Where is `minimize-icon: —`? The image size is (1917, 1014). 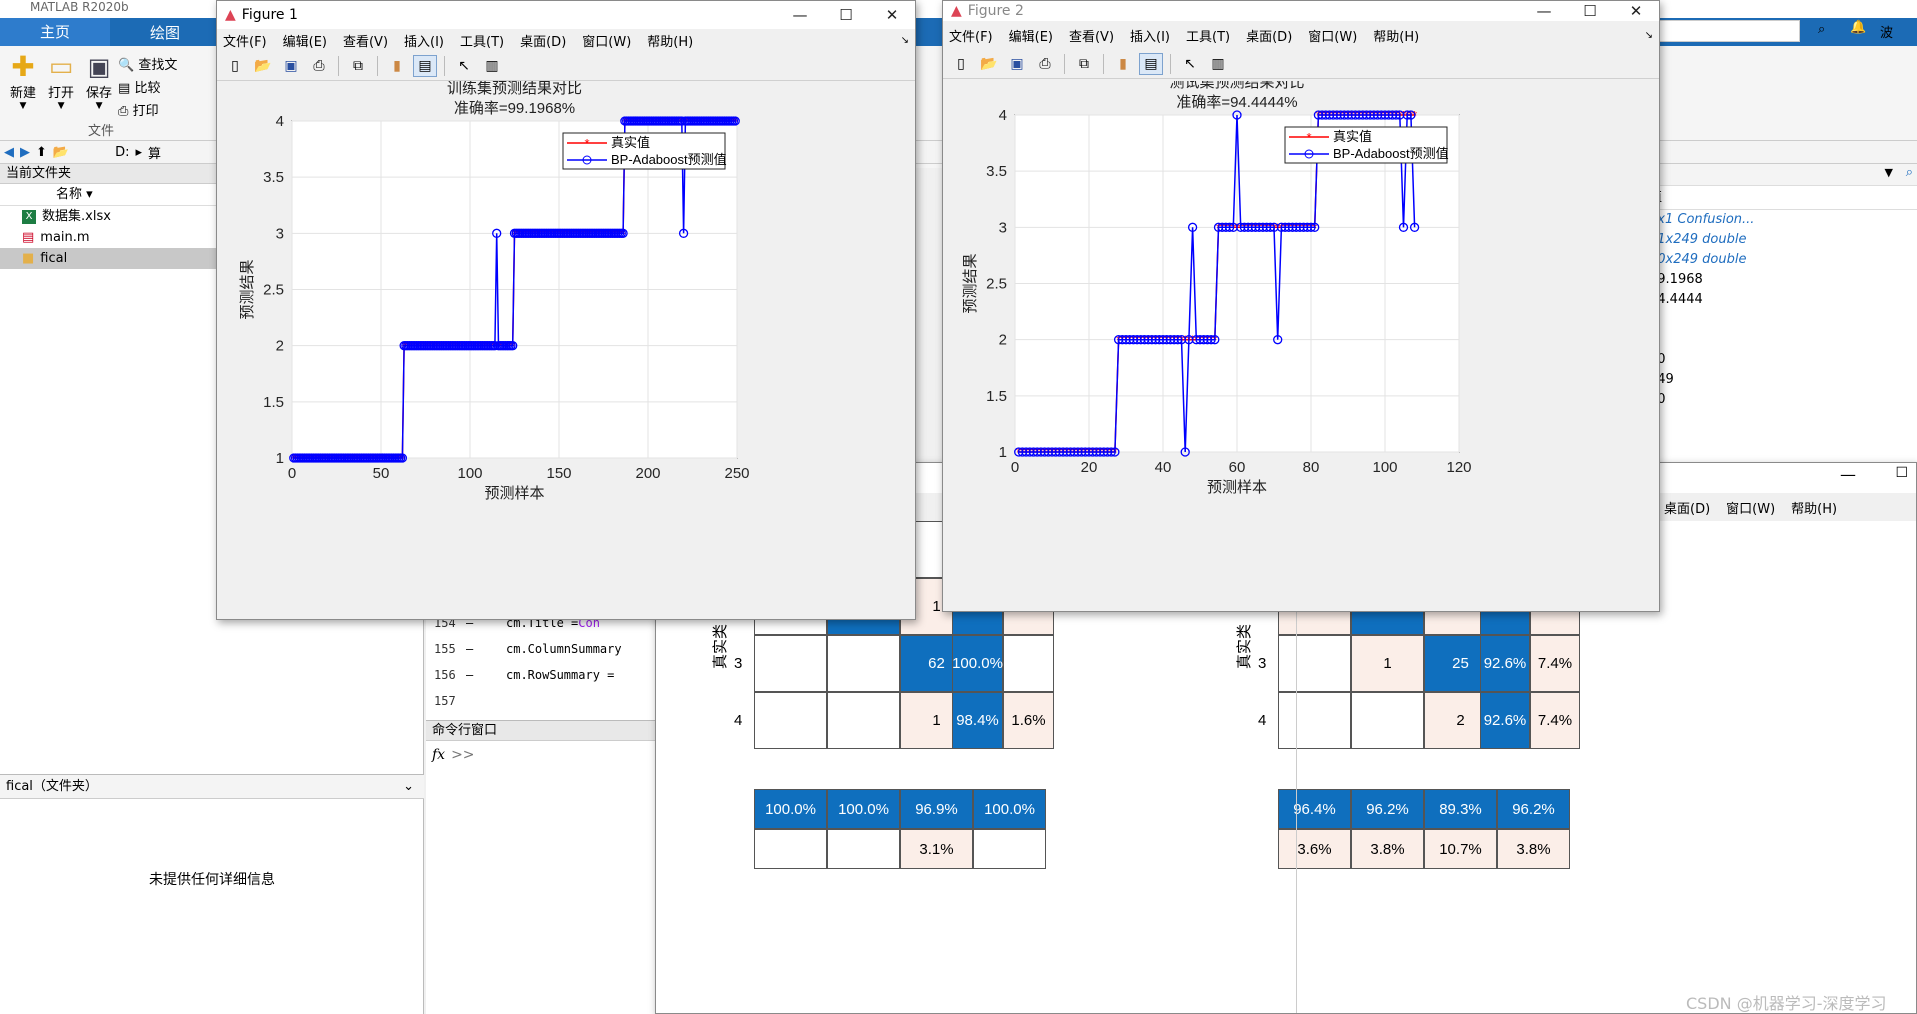 minimize-icon: — is located at coordinates (1848, 474).